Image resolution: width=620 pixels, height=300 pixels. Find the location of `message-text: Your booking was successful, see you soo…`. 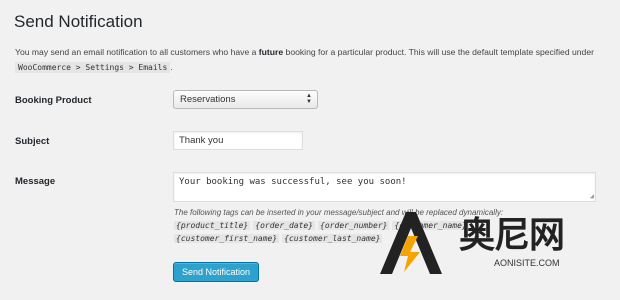

message-text: Your booking was successful, see you soo… is located at coordinates (293, 182).